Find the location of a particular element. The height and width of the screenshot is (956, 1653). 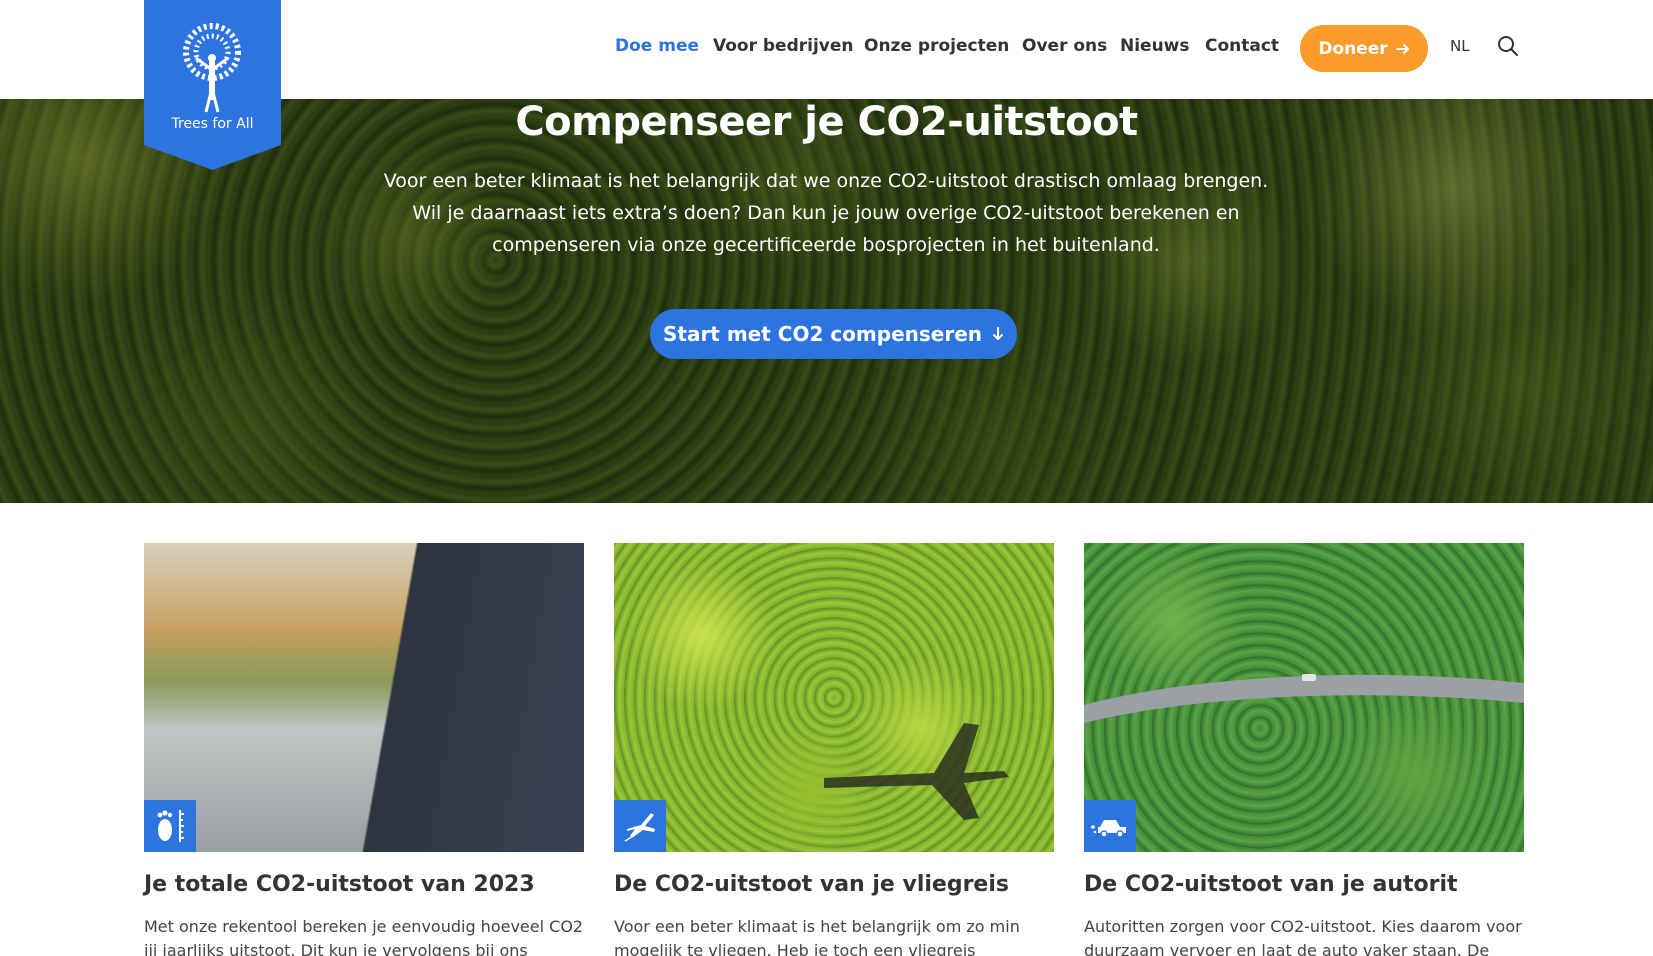

site-logo: Trees for All is located at coordinates (212, 85).